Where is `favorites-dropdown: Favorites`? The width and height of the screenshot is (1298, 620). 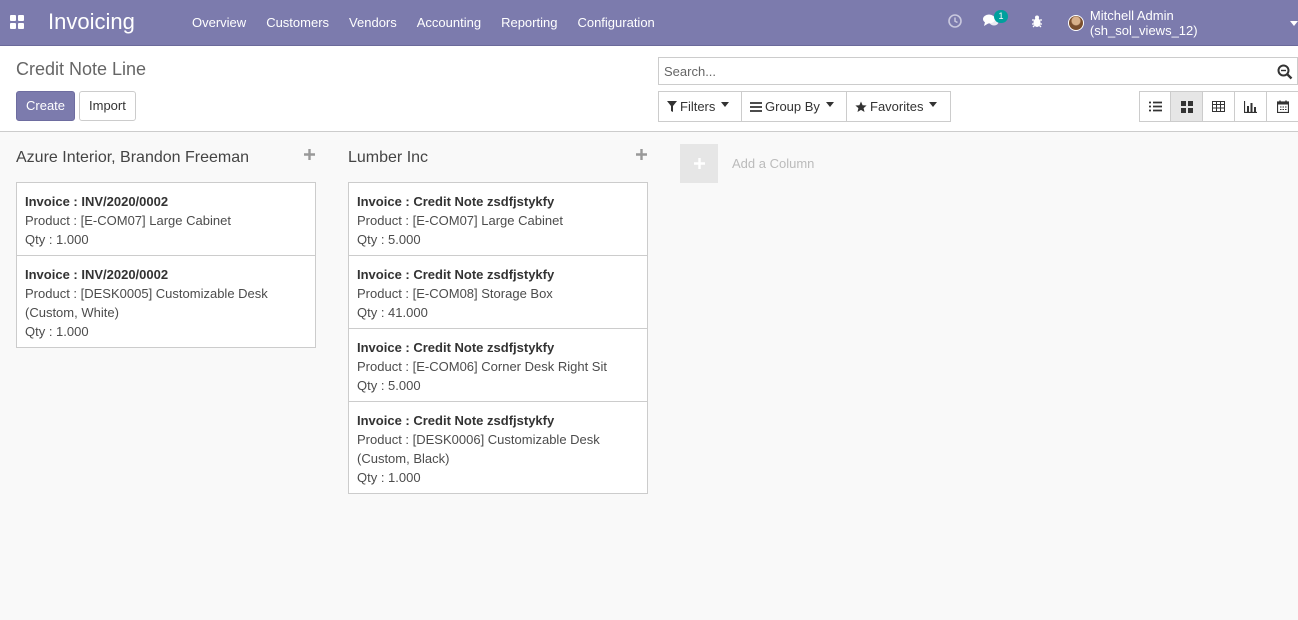 favorites-dropdown: Favorites is located at coordinates (898, 106).